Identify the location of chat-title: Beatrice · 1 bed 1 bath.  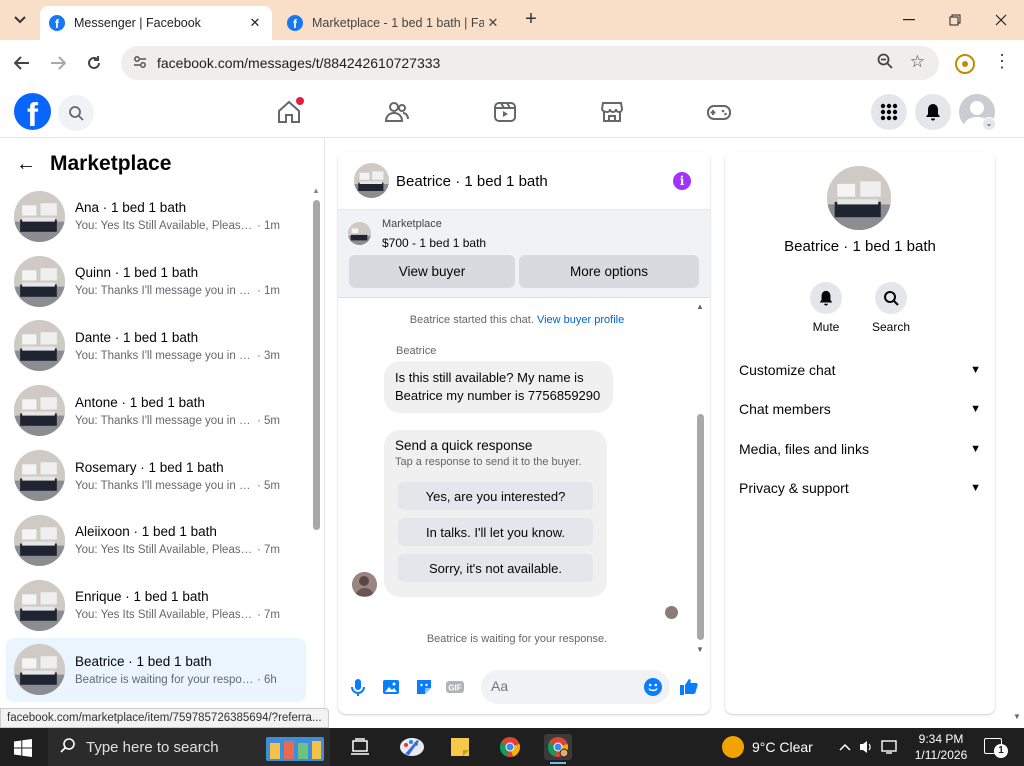
(472, 181).